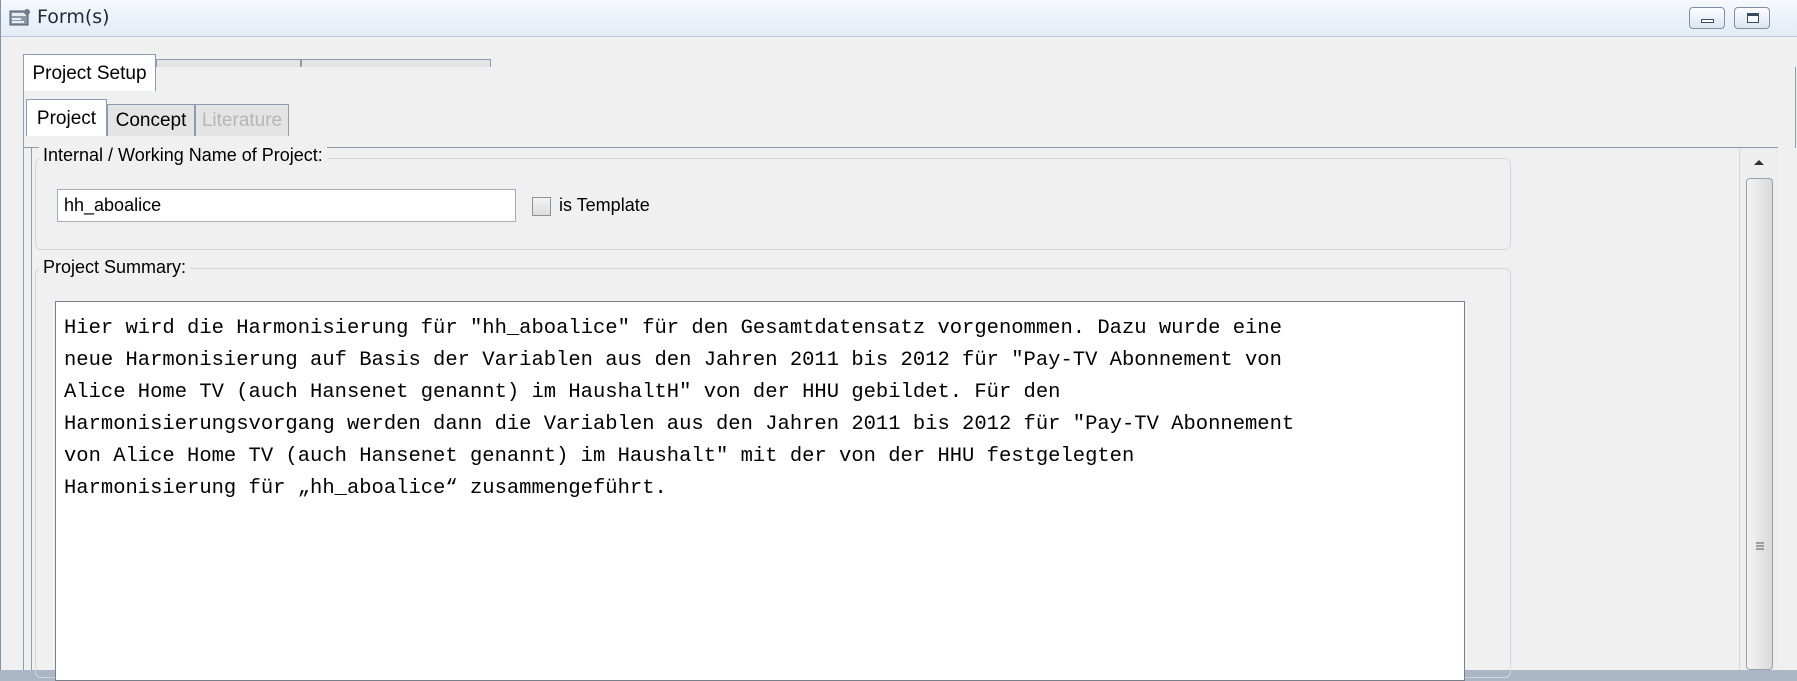 This screenshot has height=681, width=1797. What do you see at coordinates (899, 18) in the screenshot?
I see `title-bar: Form(s)` at bounding box center [899, 18].